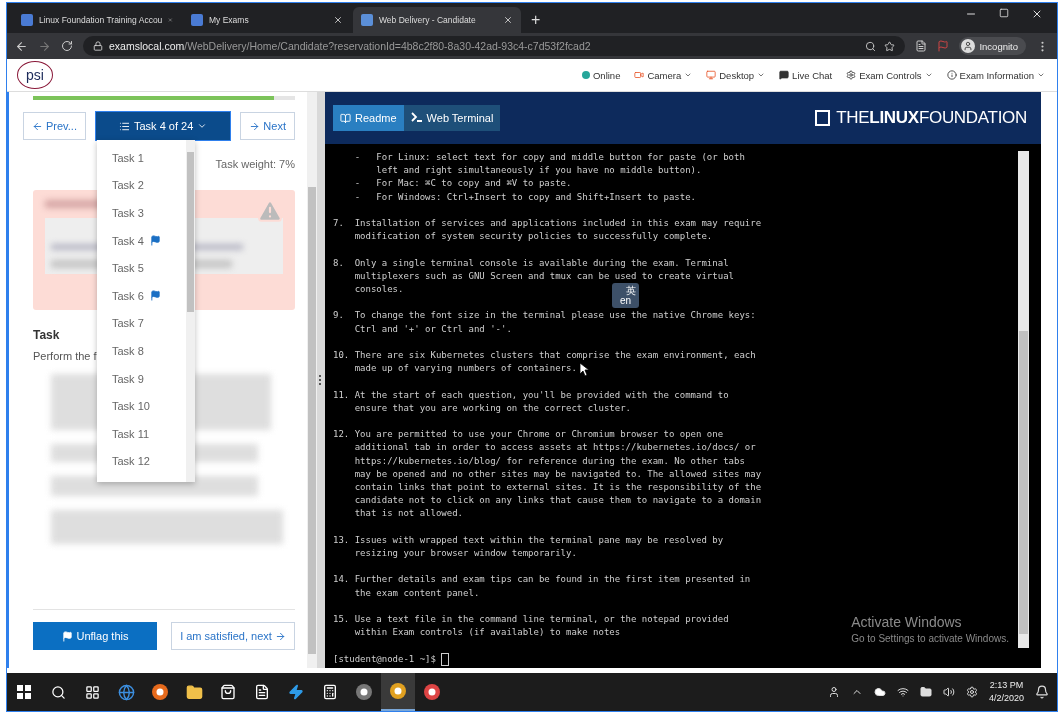  Describe the element at coordinates (141, 433) in the screenshot. I see `task-menu-item: Task 11` at that location.